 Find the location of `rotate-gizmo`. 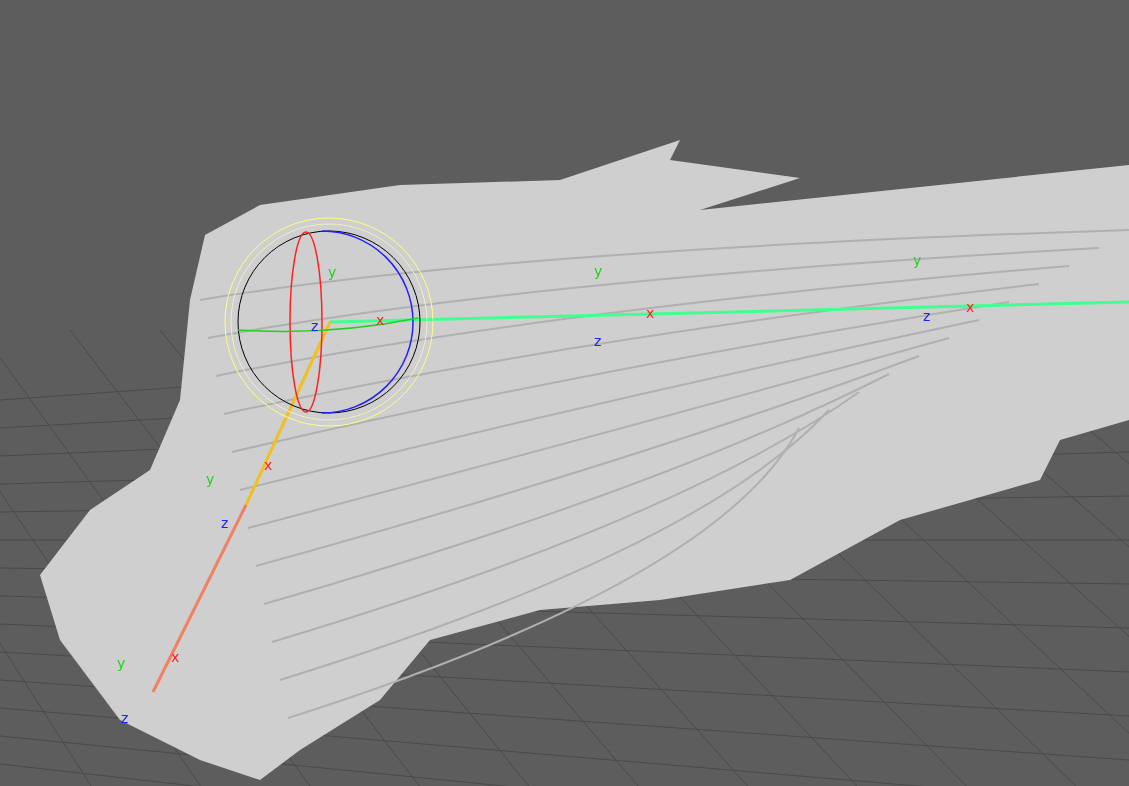

rotate-gizmo is located at coordinates (329, 322).